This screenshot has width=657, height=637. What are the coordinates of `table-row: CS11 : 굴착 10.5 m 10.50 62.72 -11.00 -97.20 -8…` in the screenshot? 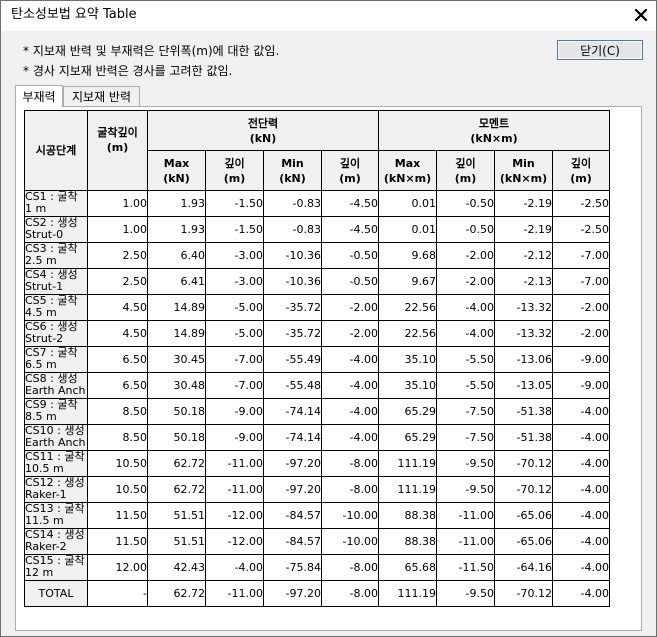 It's located at (317, 463).